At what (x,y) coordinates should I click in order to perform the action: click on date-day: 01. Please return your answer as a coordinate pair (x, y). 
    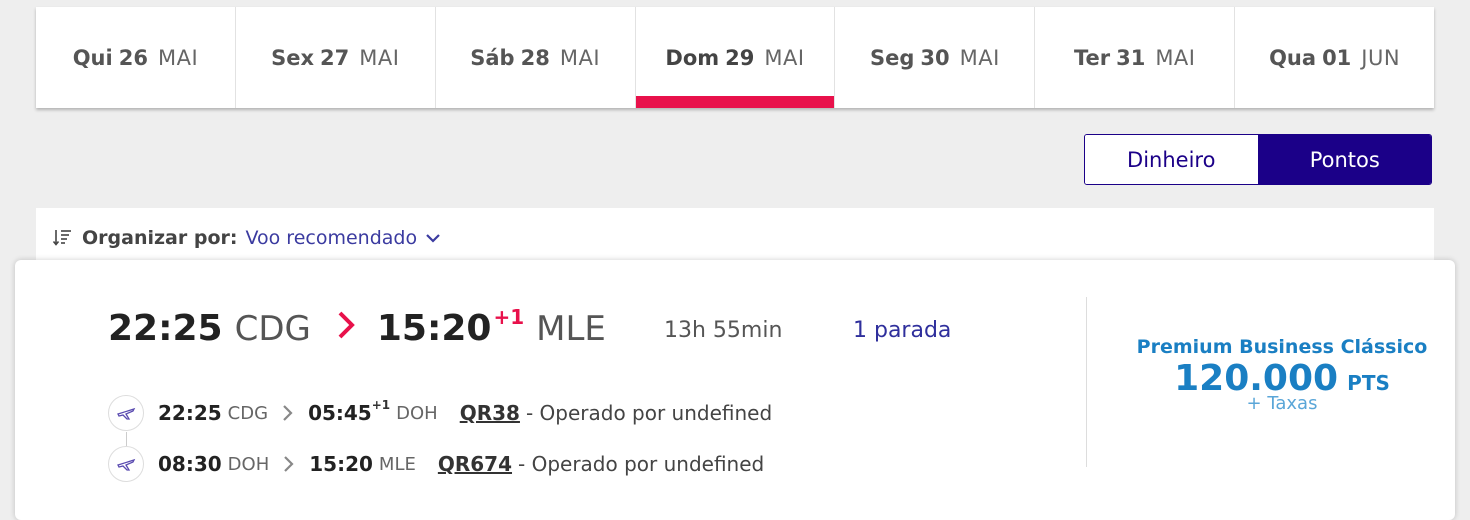
    Looking at the image, I should click on (1337, 57).